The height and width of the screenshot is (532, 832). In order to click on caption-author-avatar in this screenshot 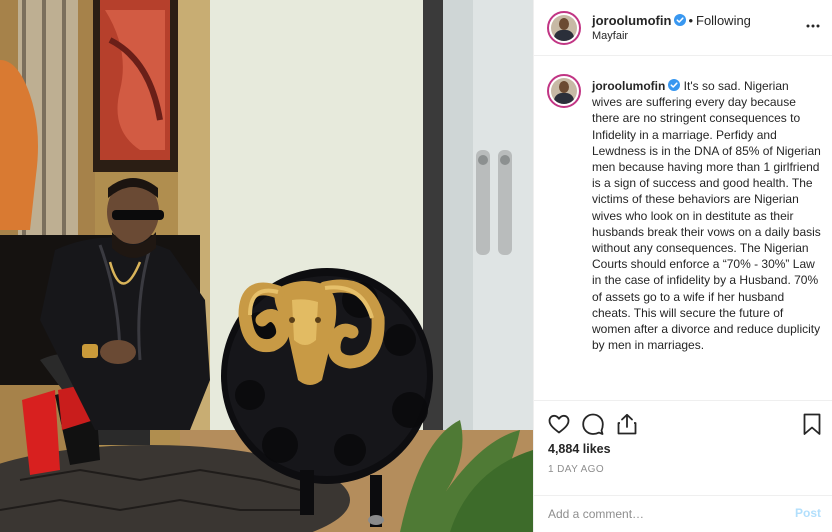, I will do `click(564, 91)`.